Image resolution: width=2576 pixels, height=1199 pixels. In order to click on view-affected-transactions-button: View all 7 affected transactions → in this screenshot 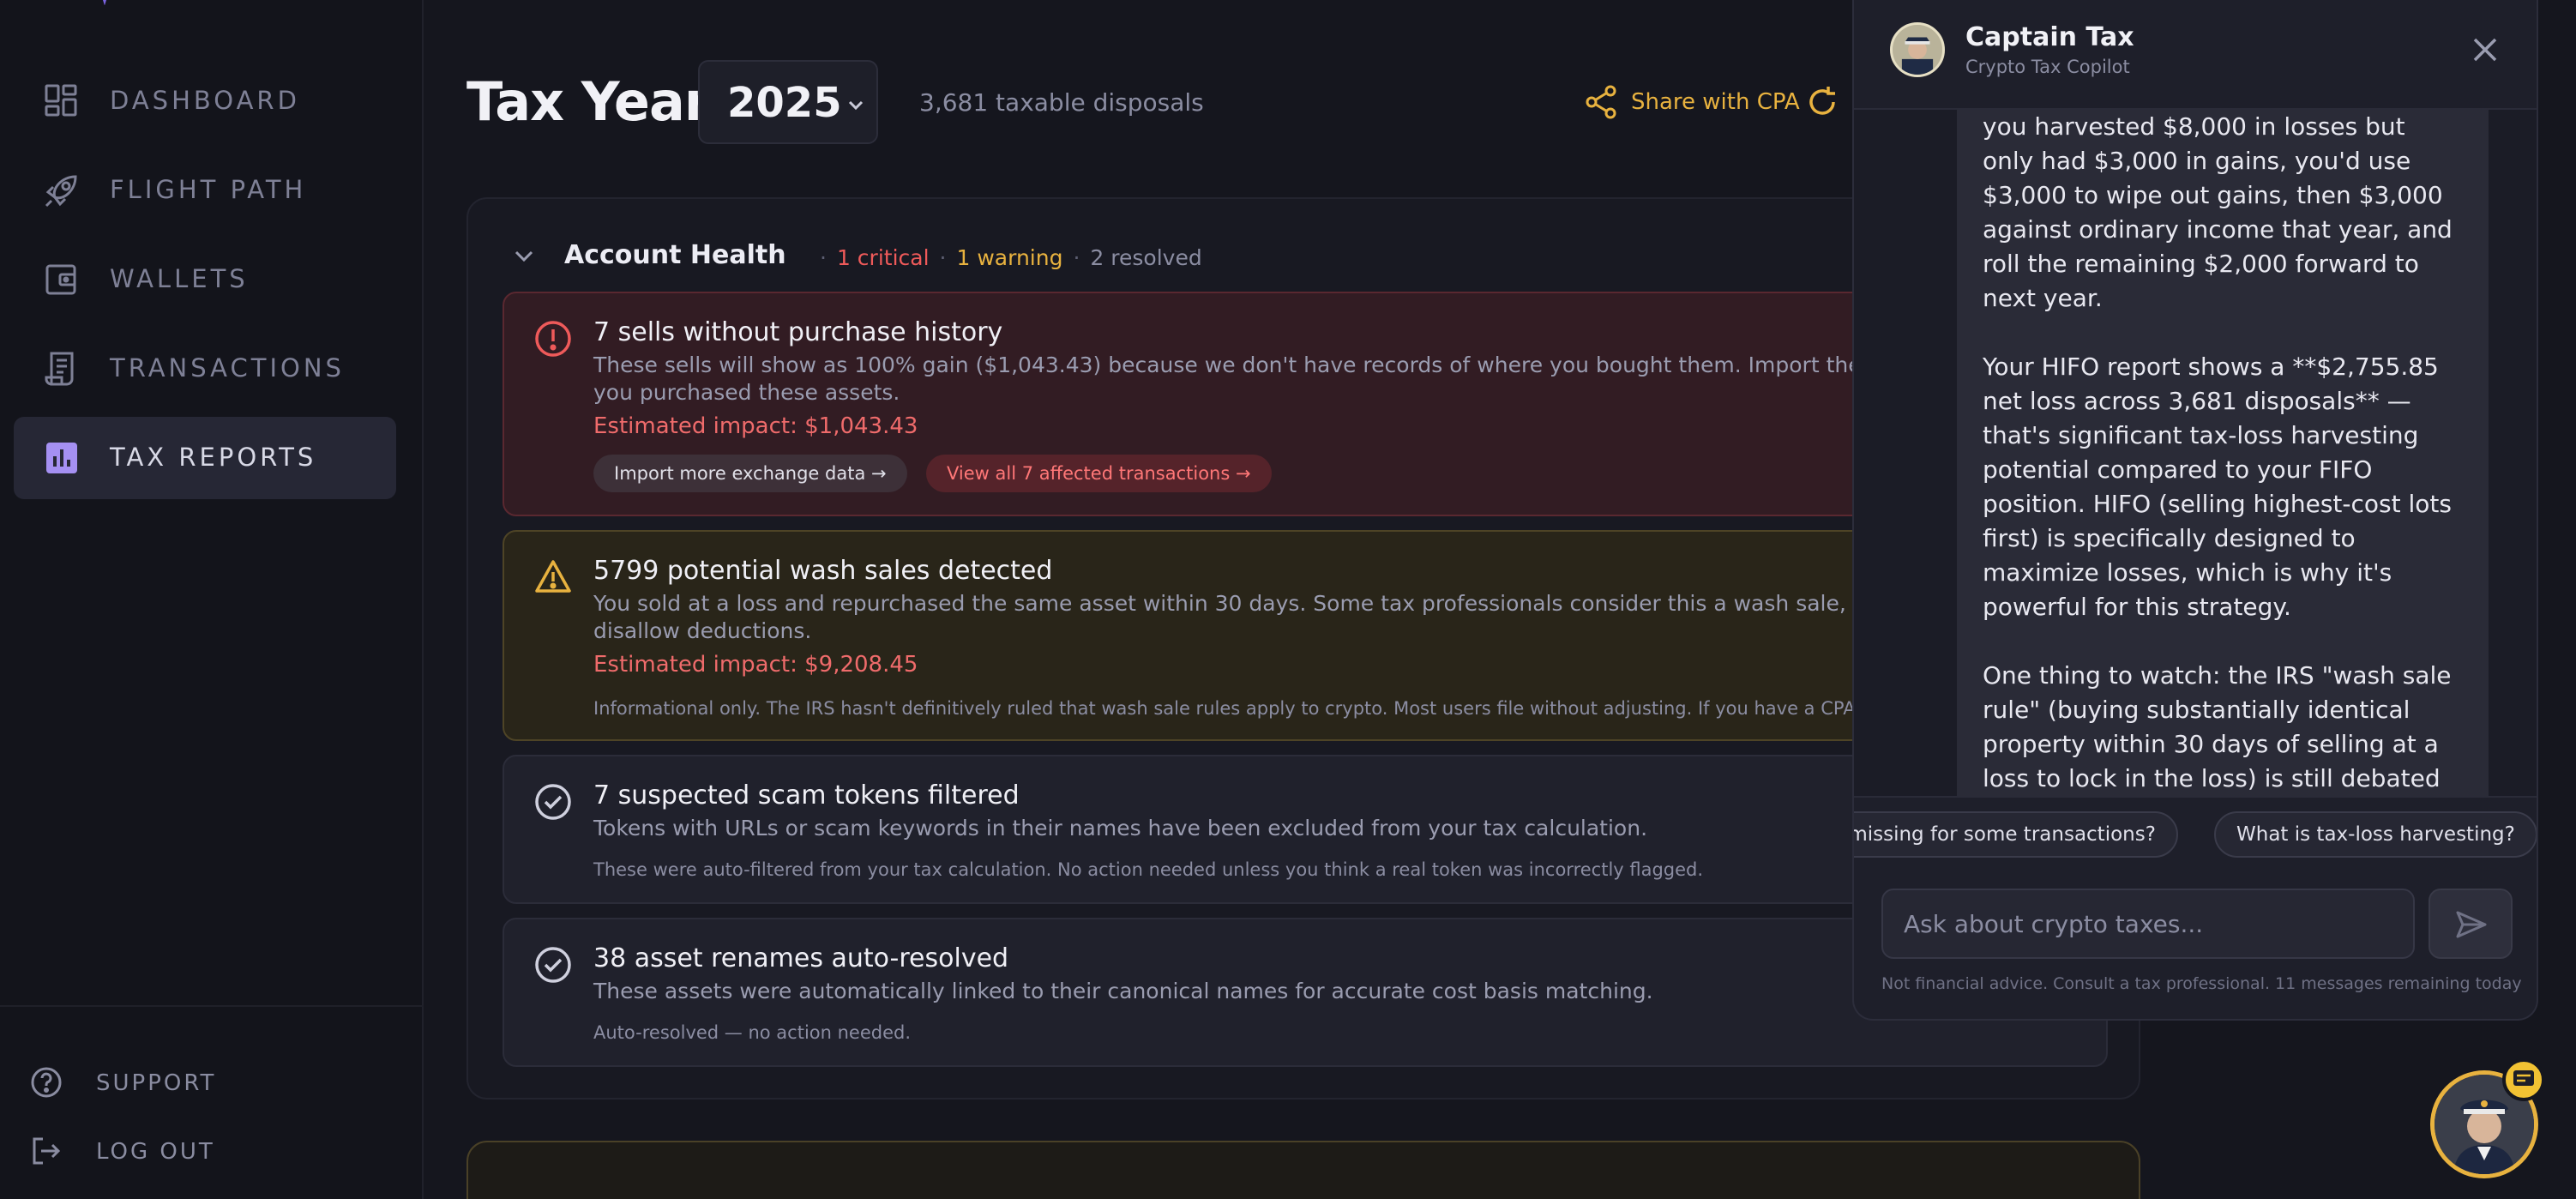, I will do `click(1099, 474)`.